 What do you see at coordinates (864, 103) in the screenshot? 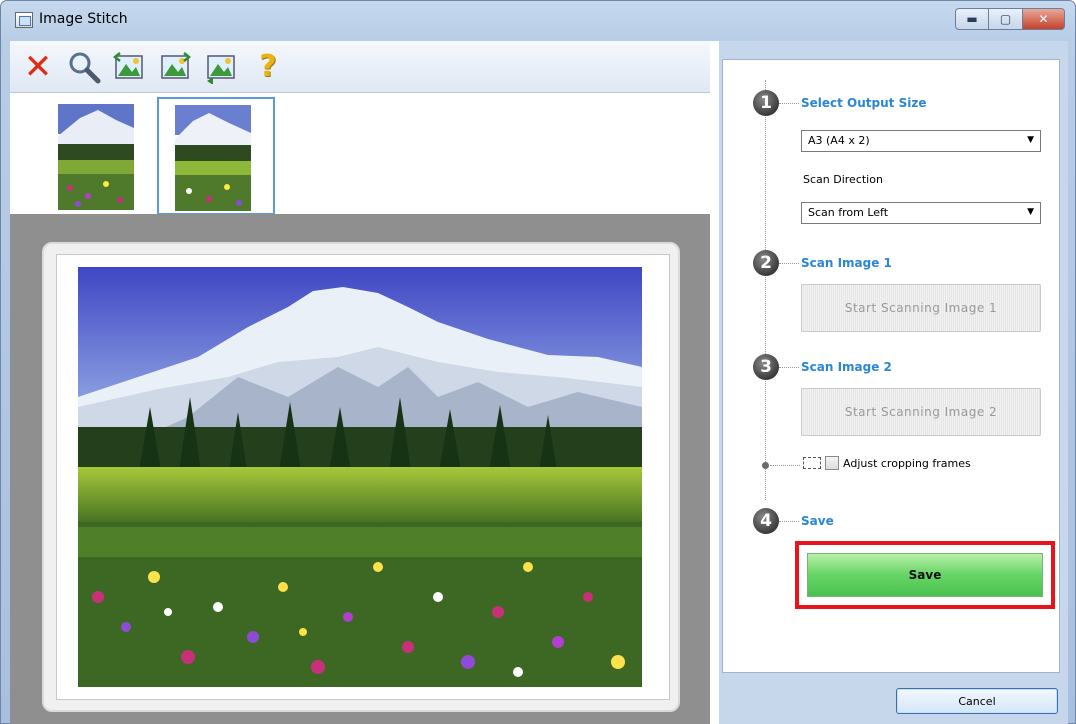
I see `step-1-label: Select Output Size` at bounding box center [864, 103].